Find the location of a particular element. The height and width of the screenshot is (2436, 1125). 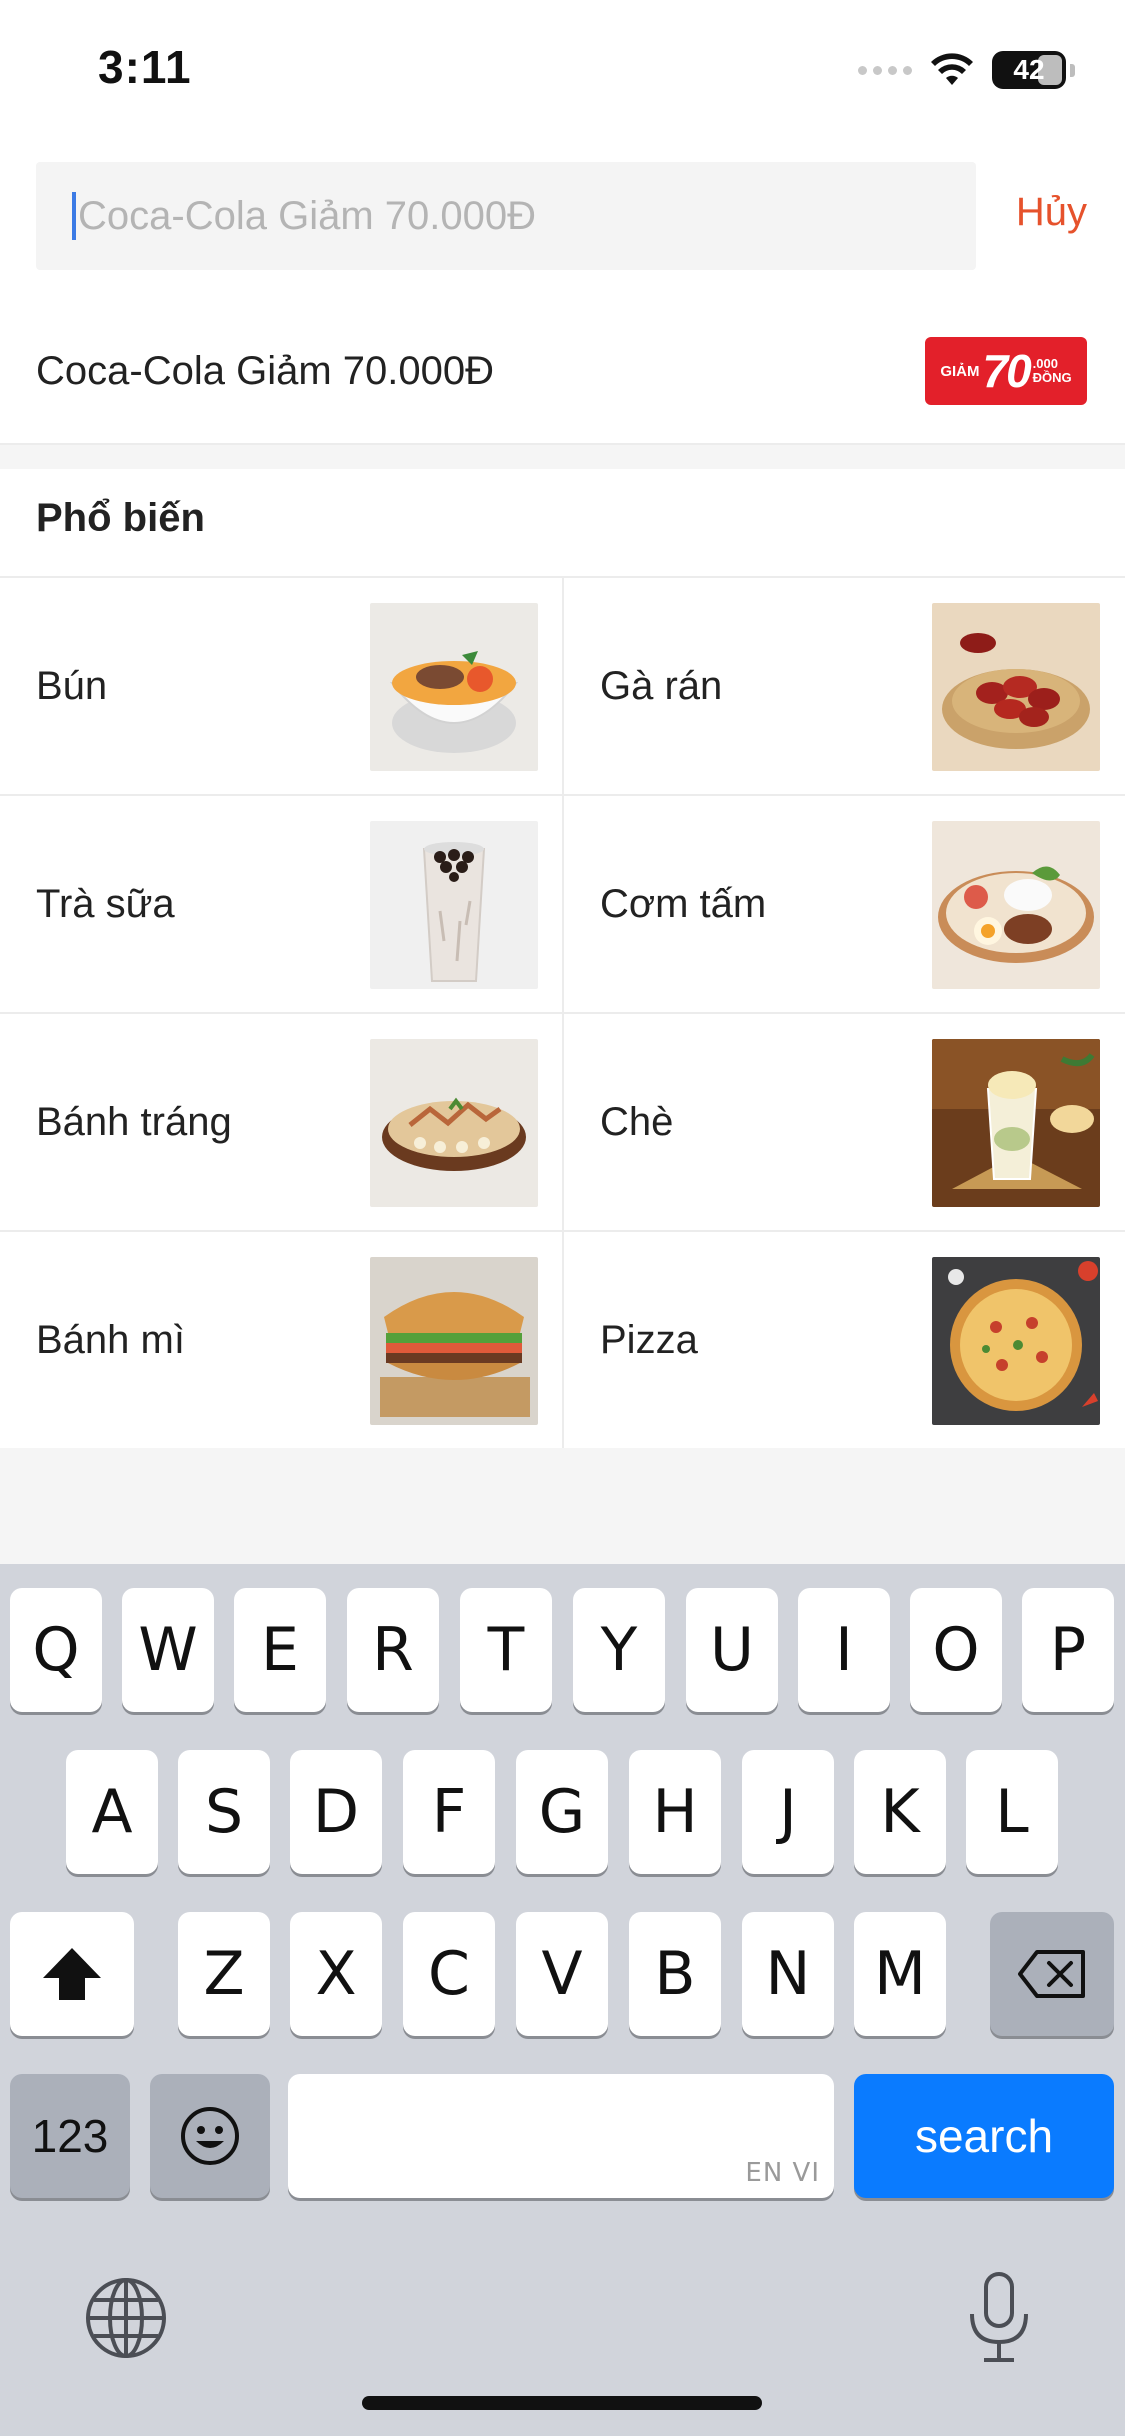

search-placeholder: Coca-Cola Giảm 70.000Đ is located at coordinates (307, 215).